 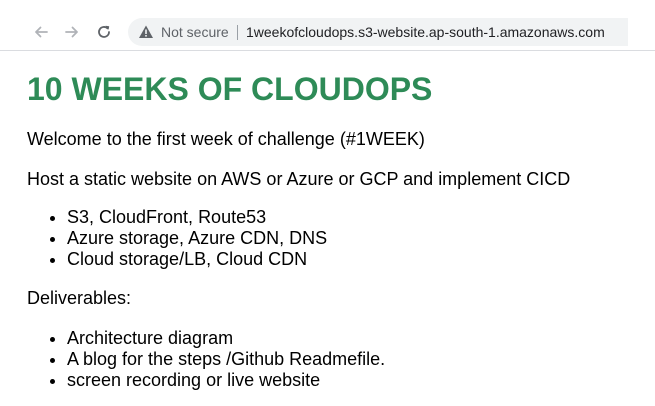 I want to click on forward-arrow-icon, so click(x=71, y=32).